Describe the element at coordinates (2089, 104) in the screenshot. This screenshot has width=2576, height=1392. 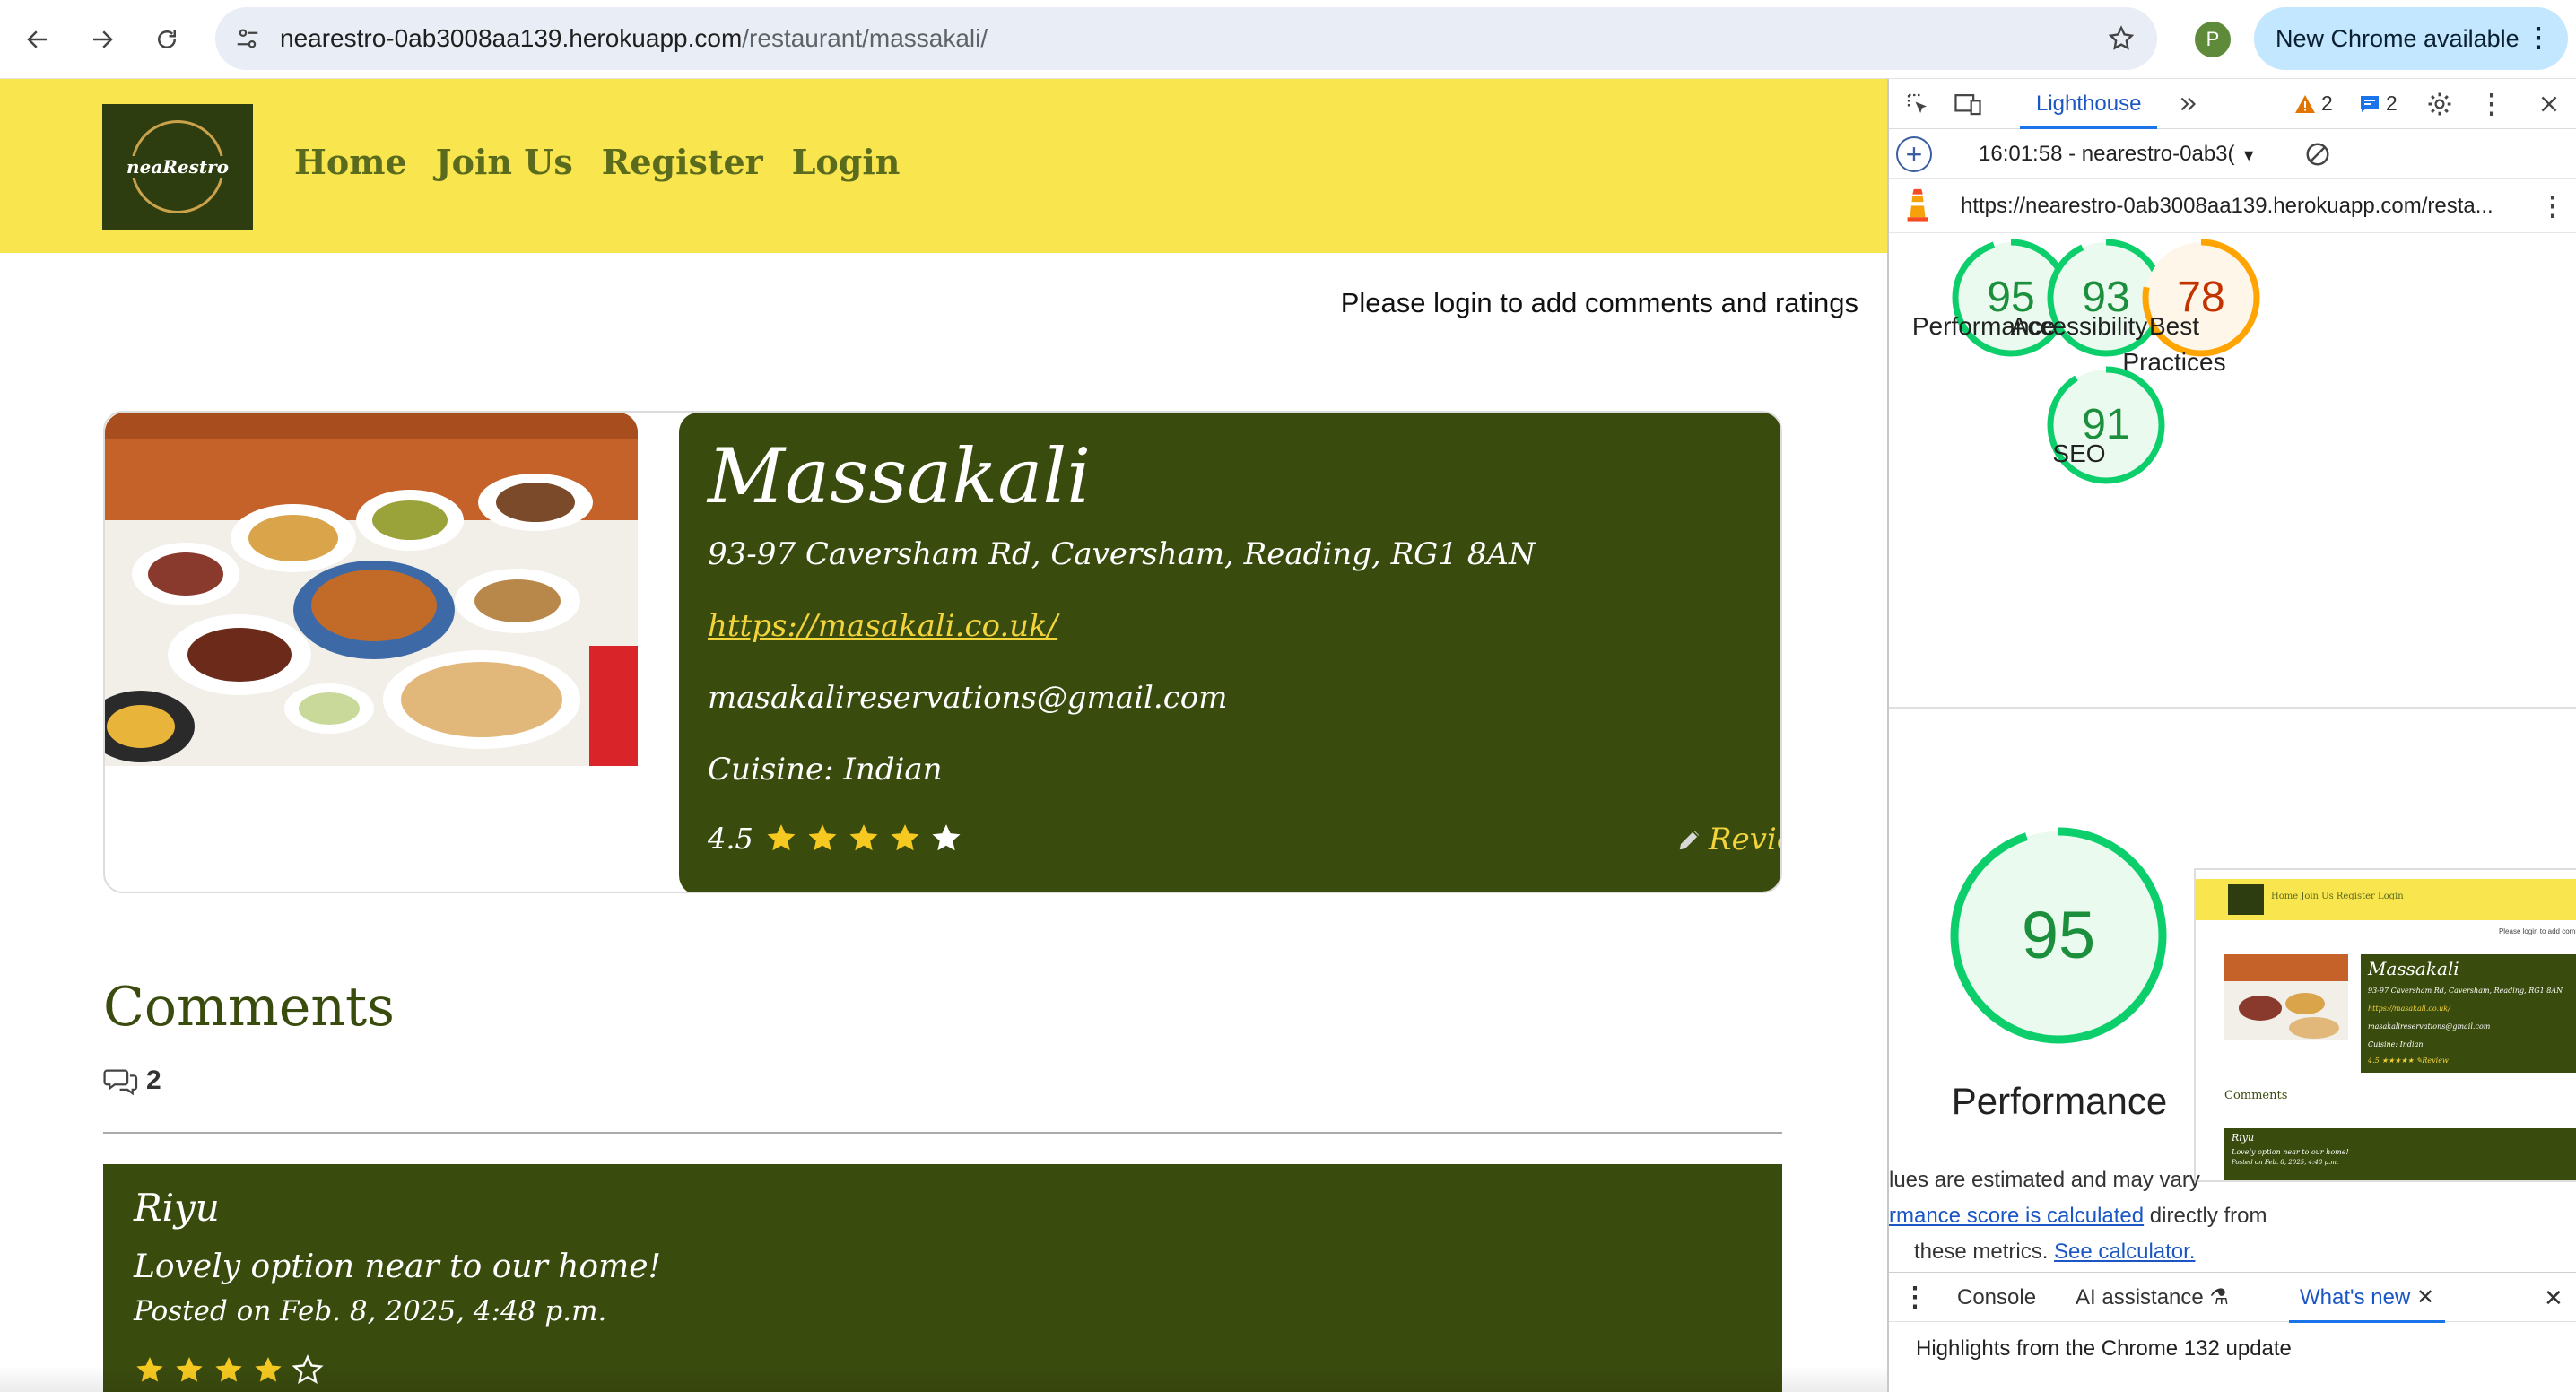
I see `tab-lighthouse: Lighthouse` at that location.